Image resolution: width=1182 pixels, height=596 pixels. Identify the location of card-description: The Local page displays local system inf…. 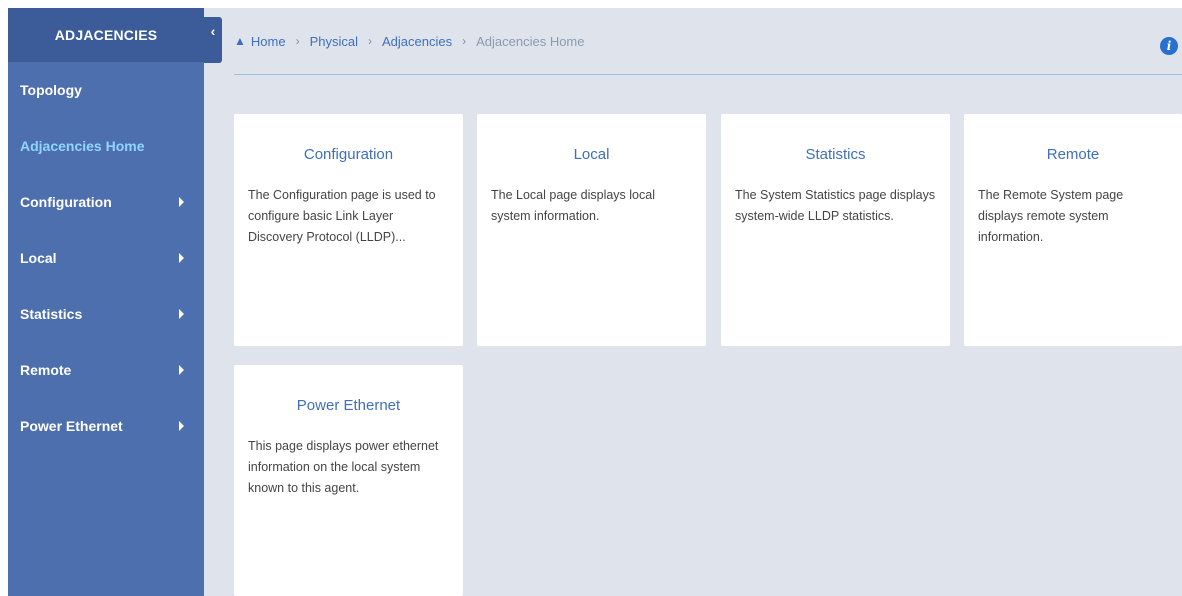
(573, 205).